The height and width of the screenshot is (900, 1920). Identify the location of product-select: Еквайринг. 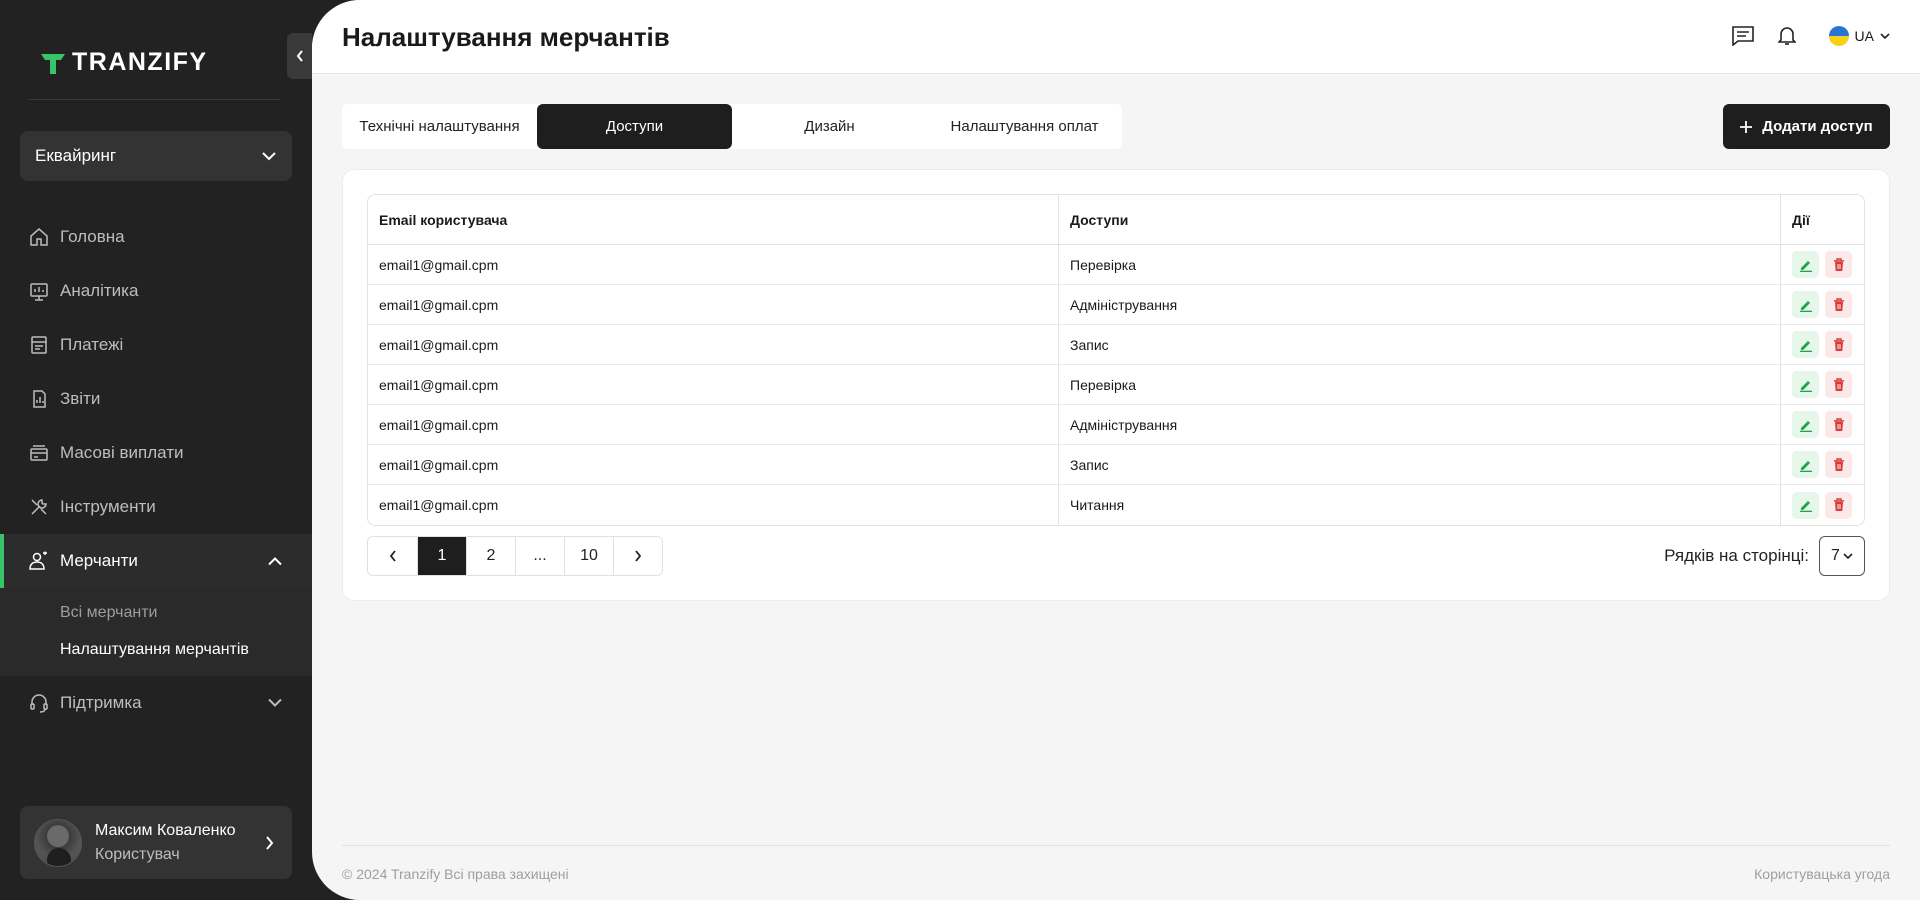
(156, 156).